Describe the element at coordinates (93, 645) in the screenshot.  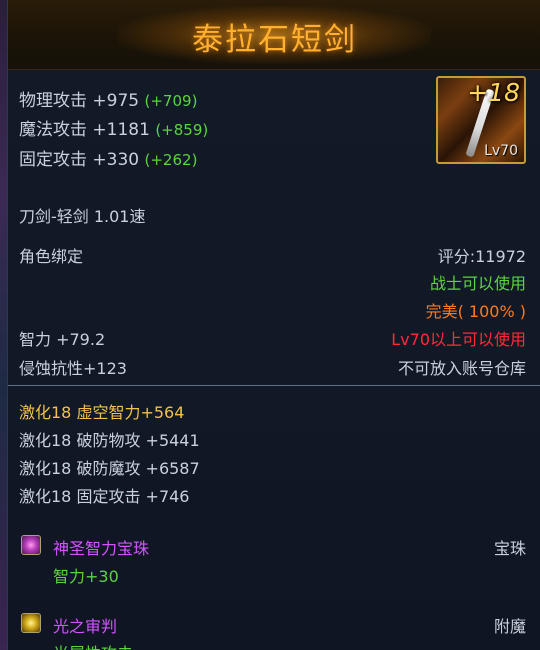
I see `enchant-effect: 光属性攻击` at that location.